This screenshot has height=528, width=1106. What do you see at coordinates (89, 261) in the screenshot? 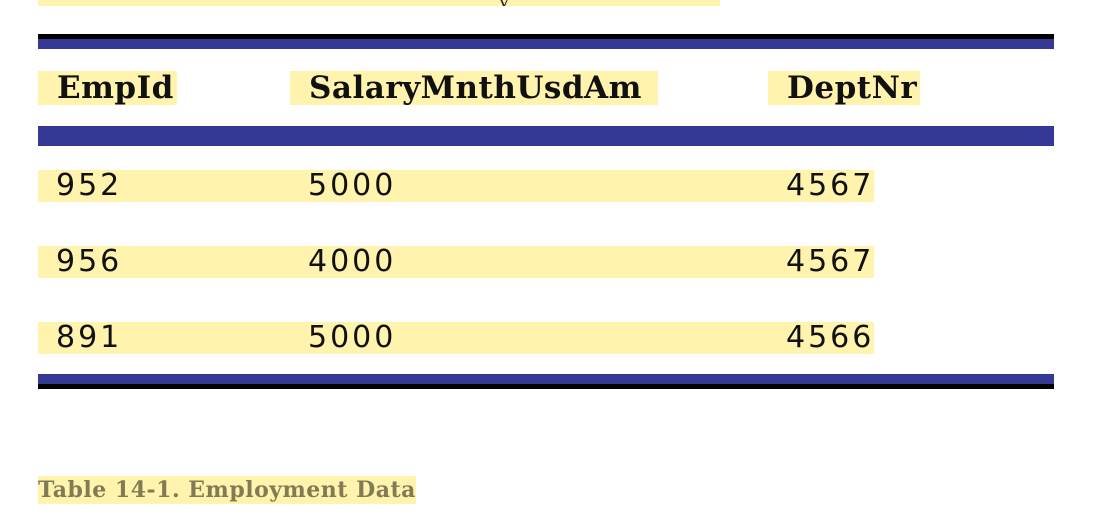
I see `cell-empid: 956` at bounding box center [89, 261].